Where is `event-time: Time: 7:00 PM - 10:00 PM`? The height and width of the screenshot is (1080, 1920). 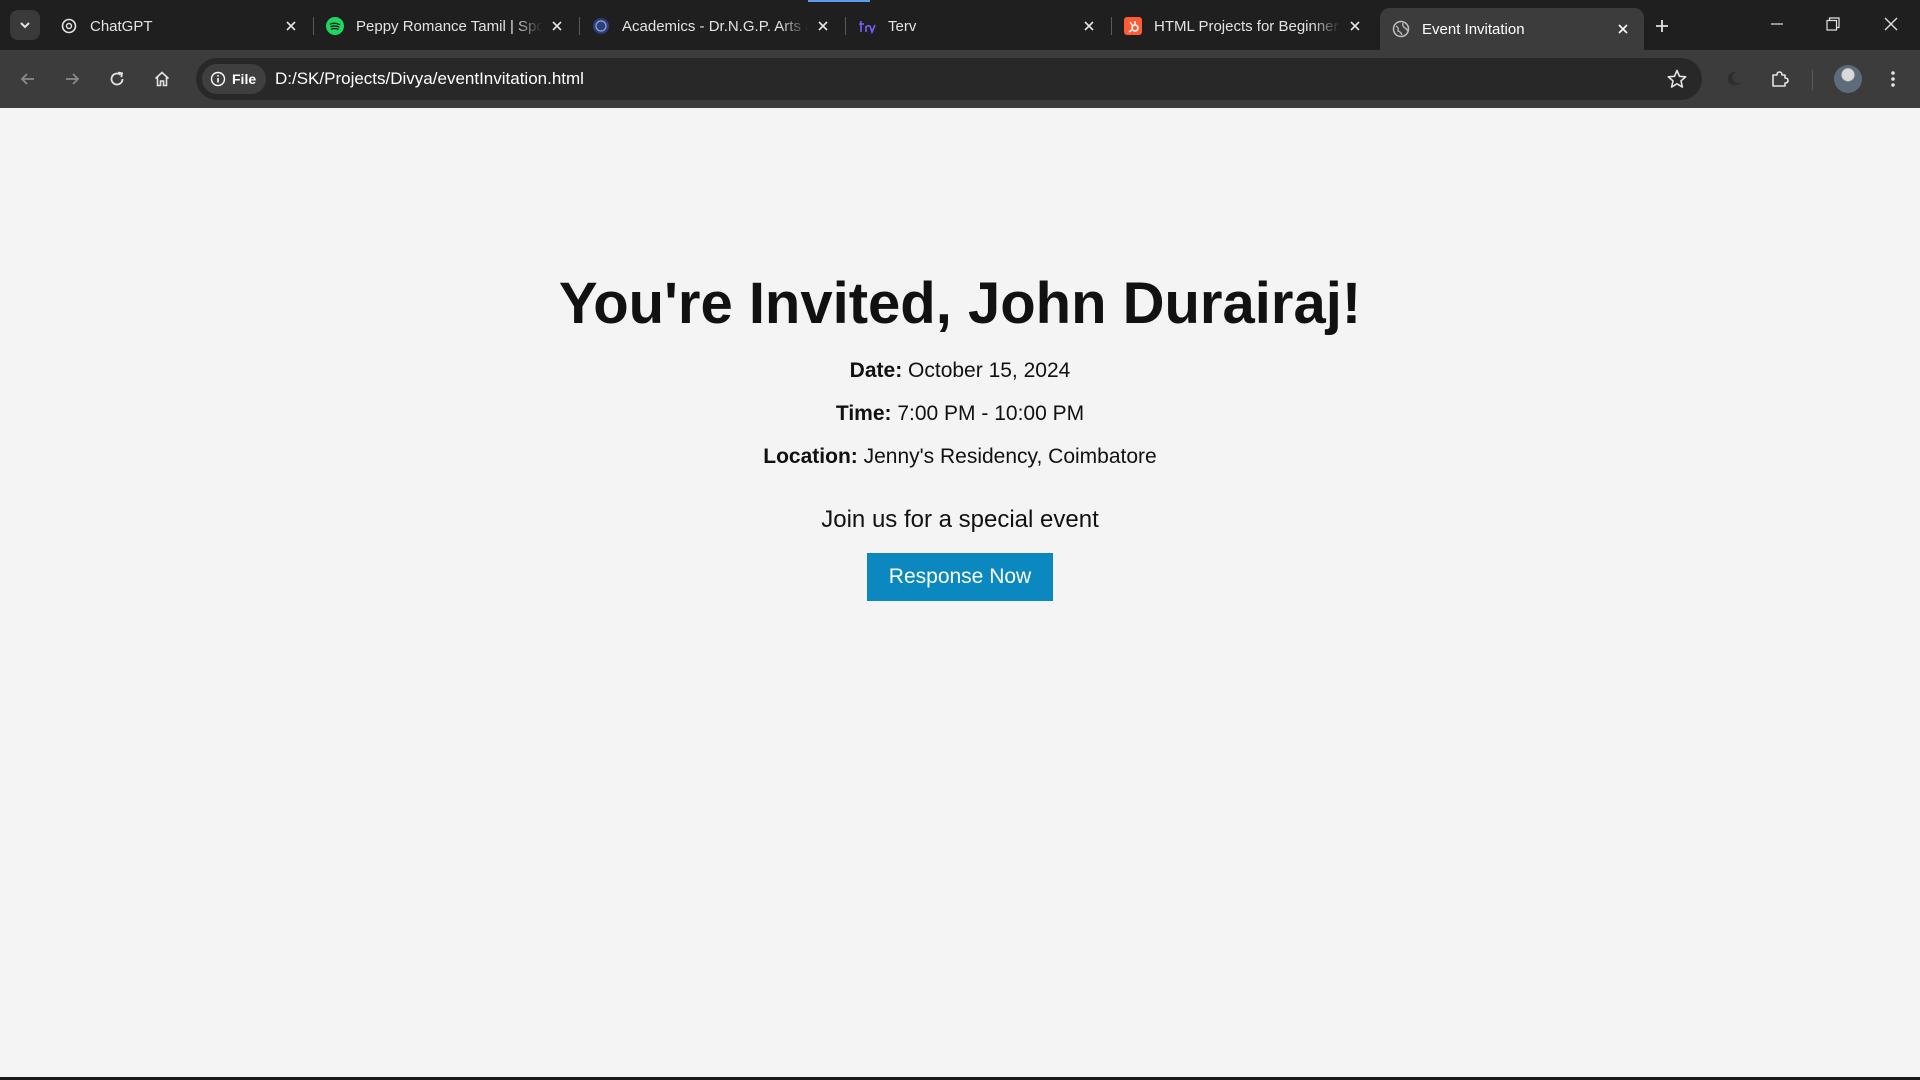 event-time: Time: 7:00 PM - 10:00 PM is located at coordinates (960, 413).